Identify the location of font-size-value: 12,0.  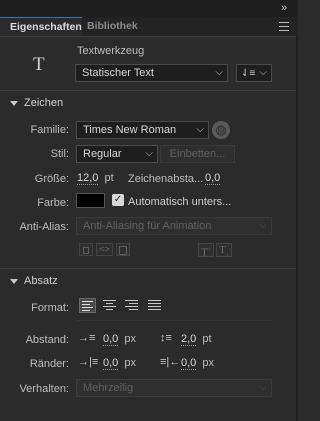
(88, 178).